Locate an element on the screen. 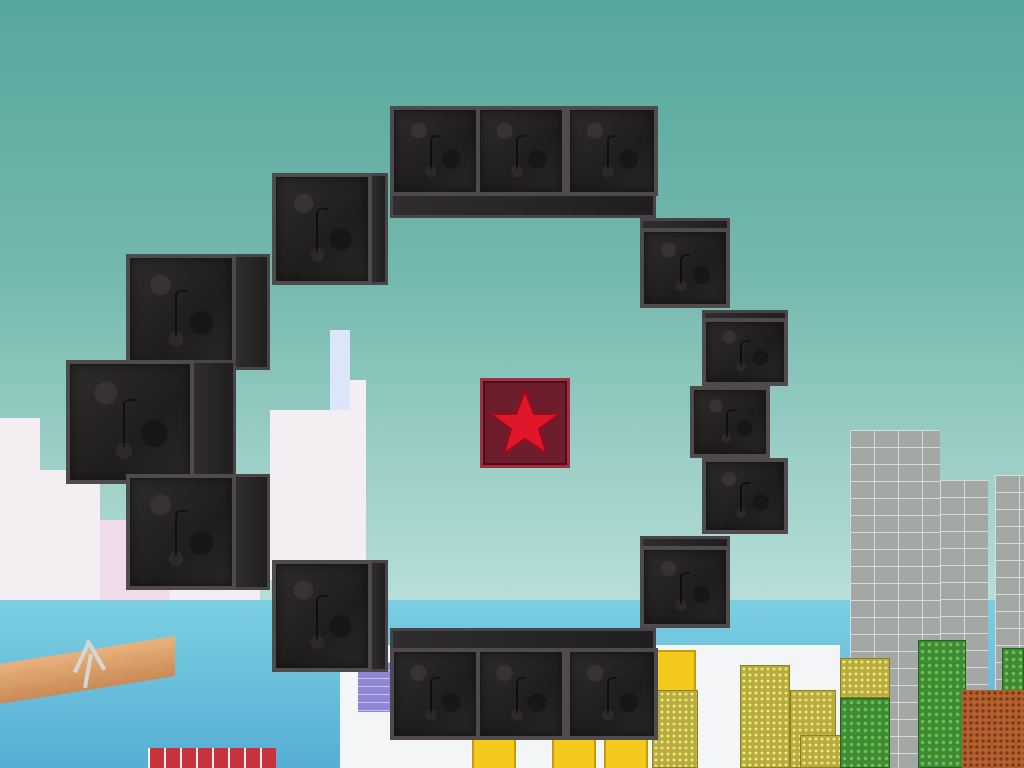 The height and width of the screenshot is (768, 1024). target-block is located at coordinates (525, 423).